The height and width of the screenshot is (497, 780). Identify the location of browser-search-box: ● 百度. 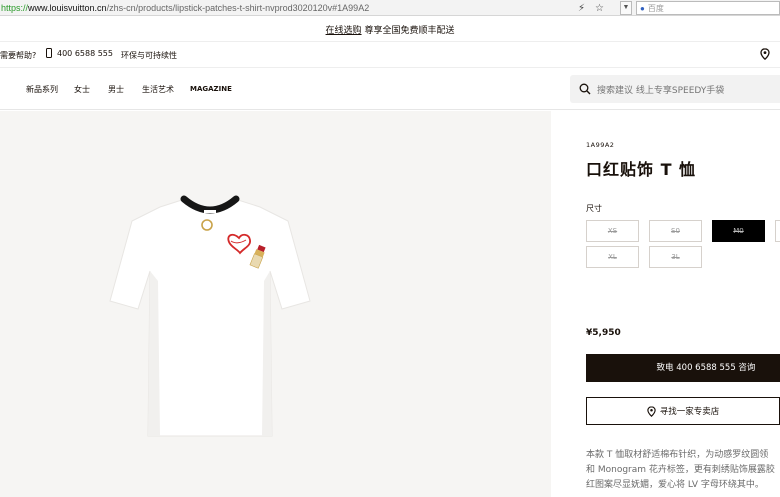
(708, 8).